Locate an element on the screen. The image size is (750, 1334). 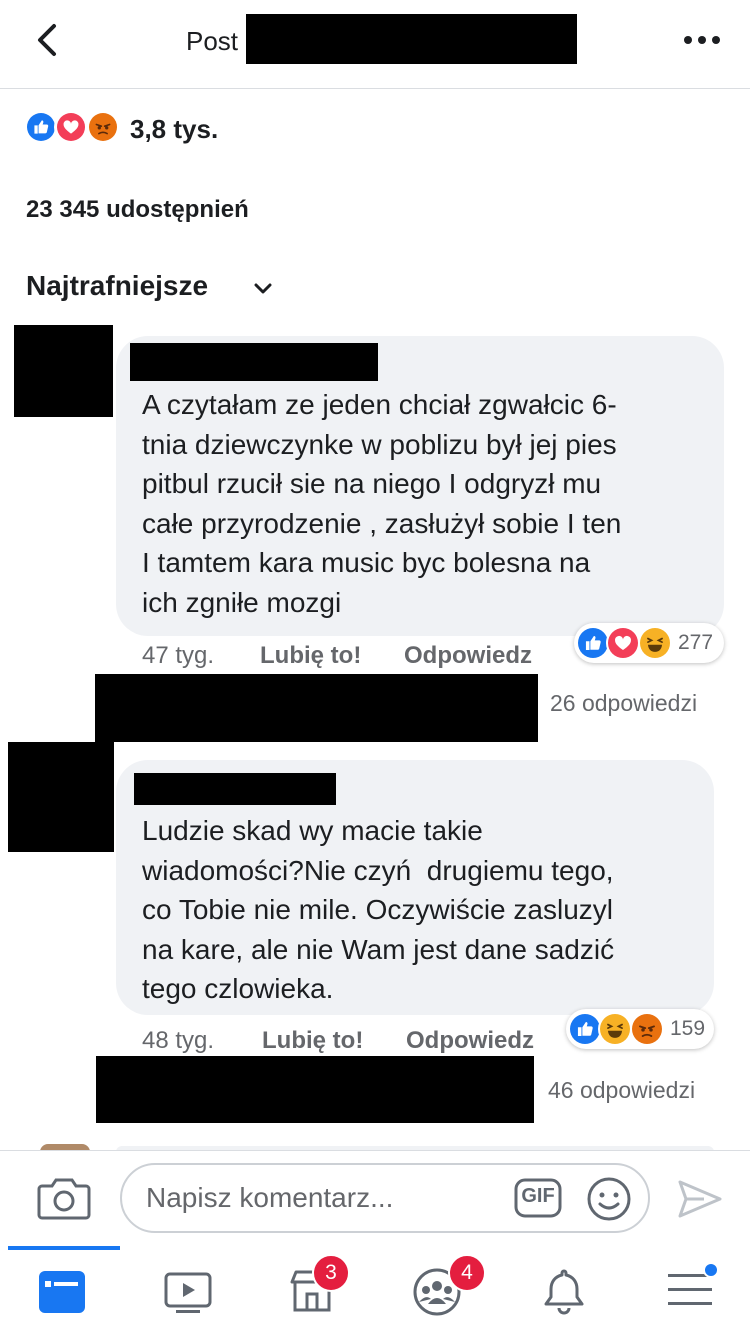
view-replies-link: 26 odpowiedzi is located at coordinates (623, 703).